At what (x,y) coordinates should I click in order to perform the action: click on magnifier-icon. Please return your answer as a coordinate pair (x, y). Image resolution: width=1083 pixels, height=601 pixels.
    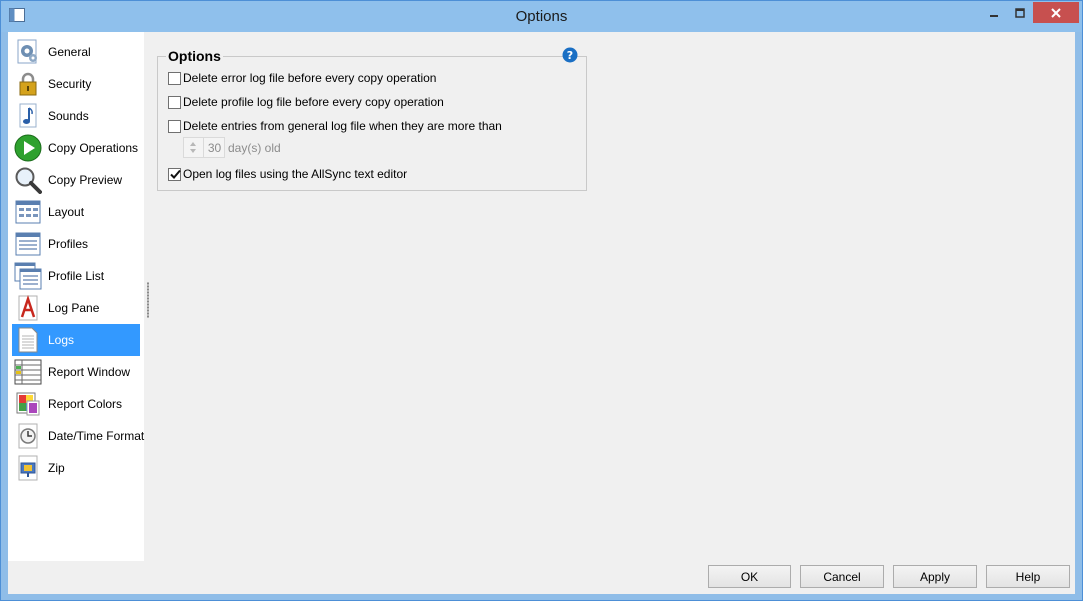
    Looking at the image, I should click on (28, 180).